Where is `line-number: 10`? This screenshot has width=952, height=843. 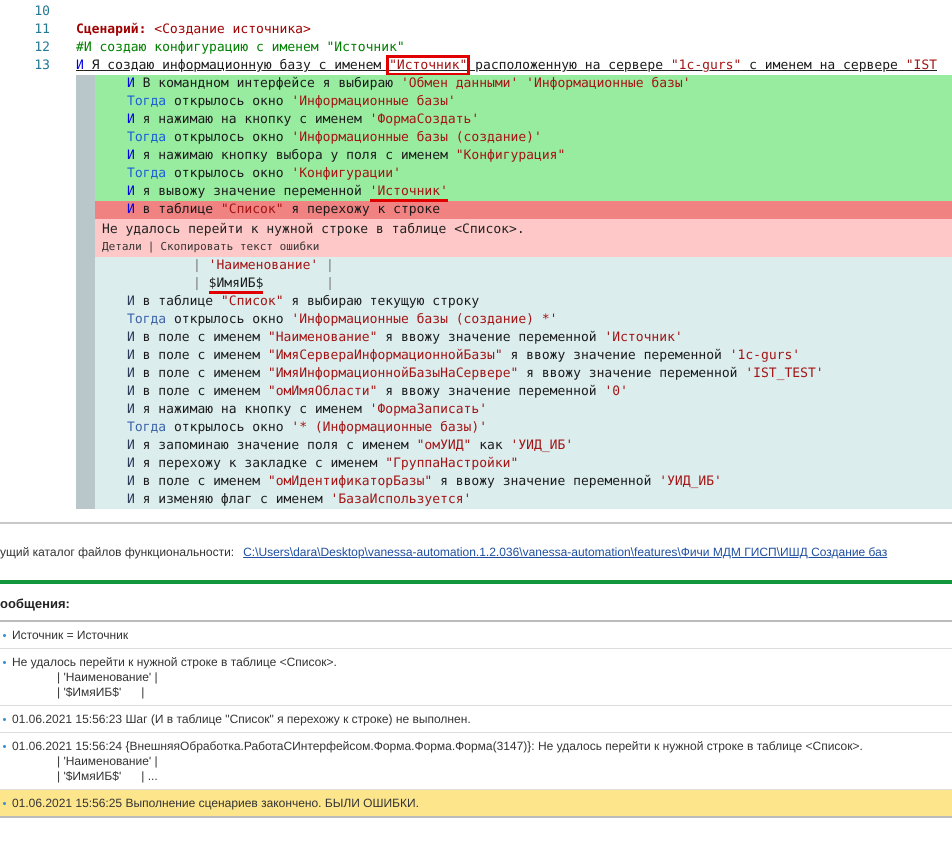
line-number: 10 is located at coordinates (42, 12).